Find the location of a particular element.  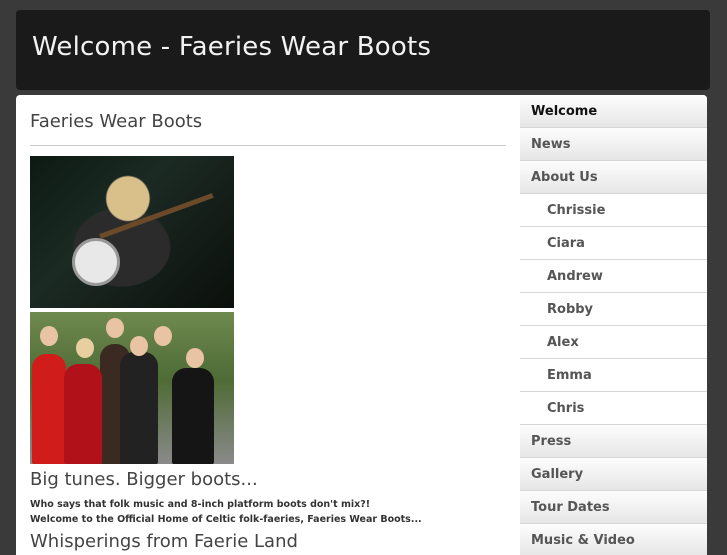

page-title: Faeries Wear Boots is located at coordinates (116, 121).